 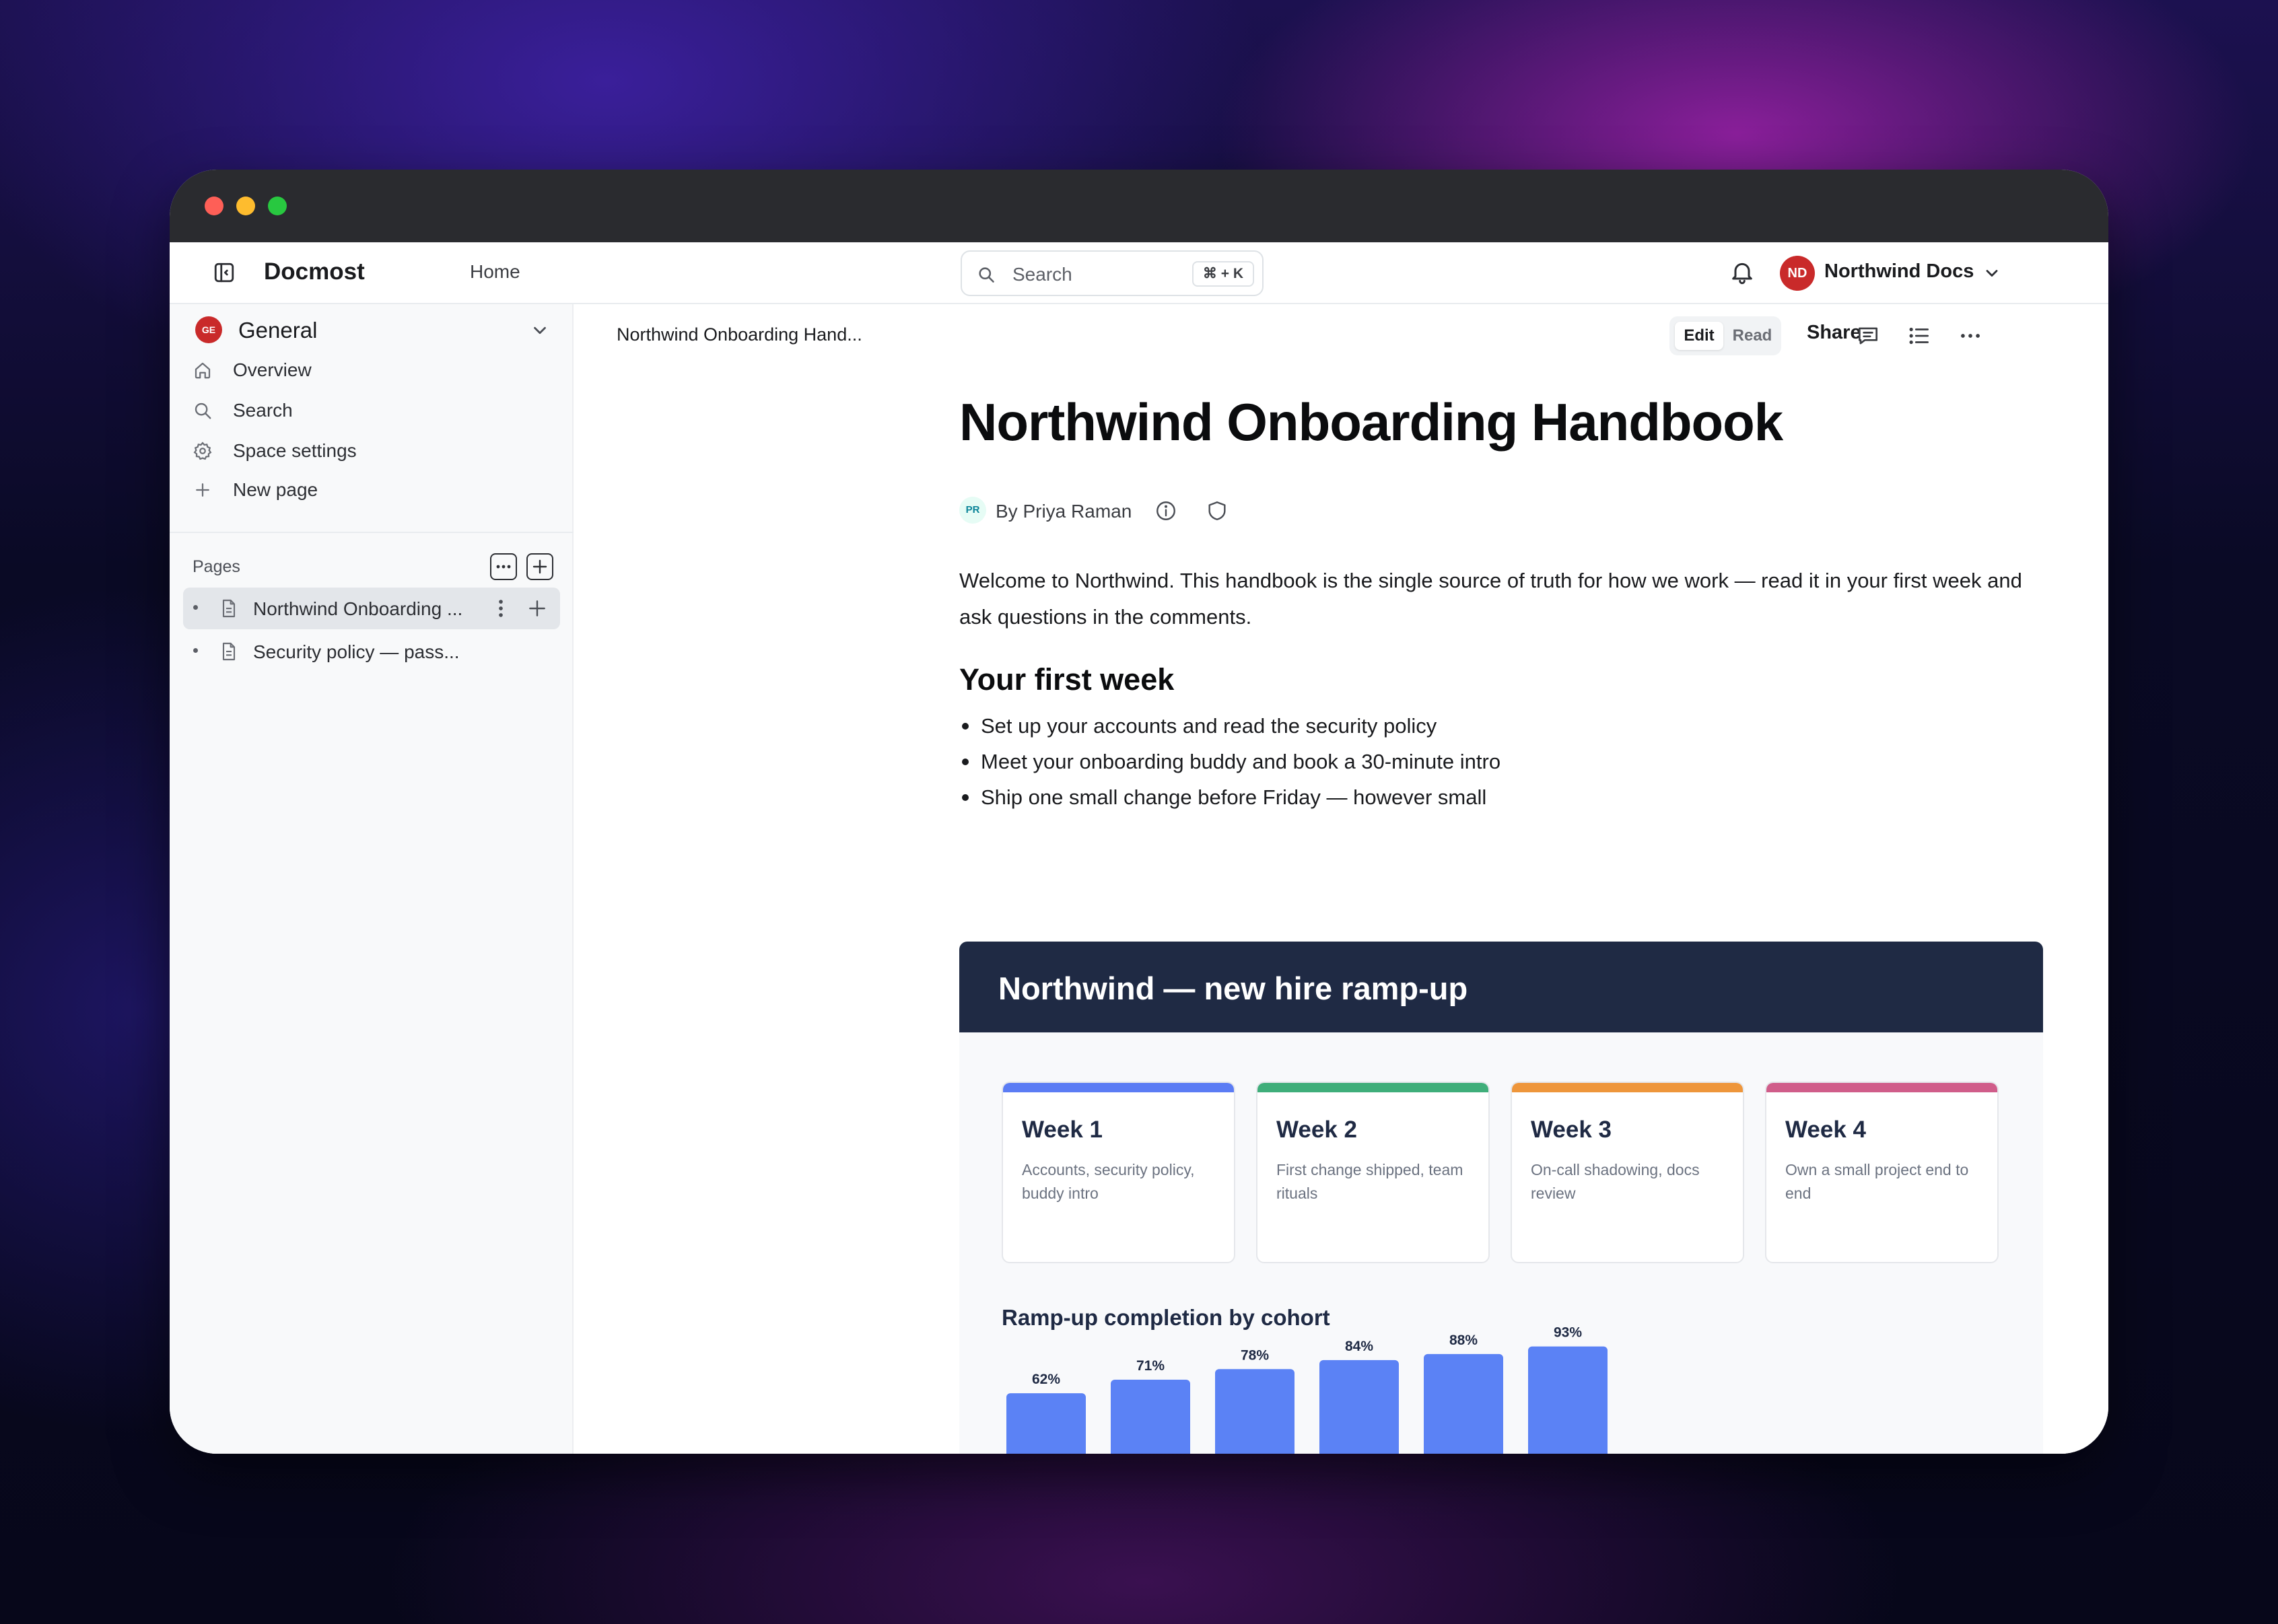 What do you see at coordinates (1868, 336) in the screenshot?
I see `comments-icon` at bounding box center [1868, 336].